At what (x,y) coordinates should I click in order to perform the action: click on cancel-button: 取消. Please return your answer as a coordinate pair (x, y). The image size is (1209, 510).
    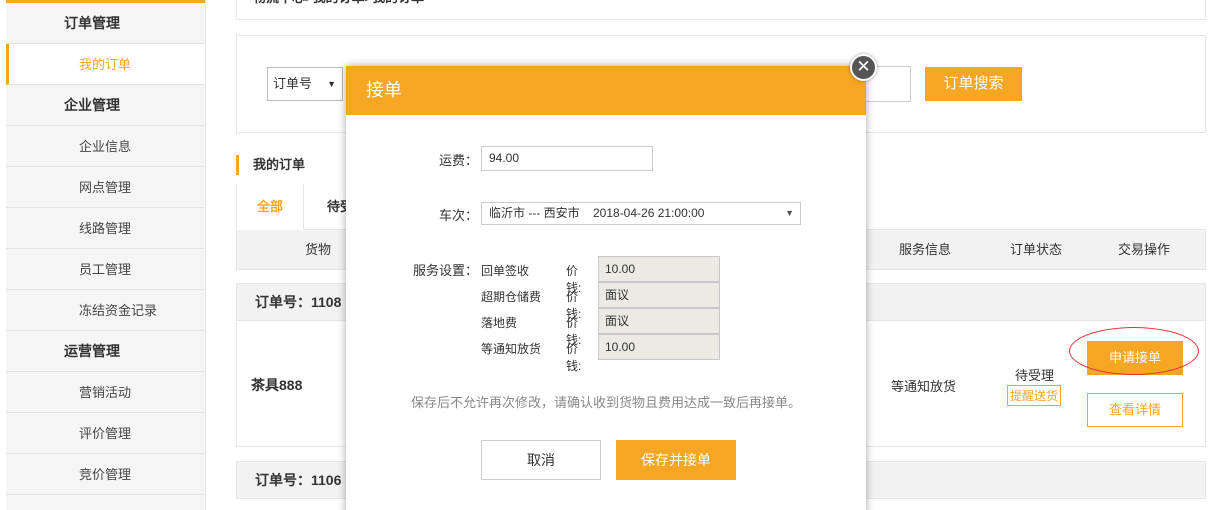
    Looking at the image, I should click on (541, 460).